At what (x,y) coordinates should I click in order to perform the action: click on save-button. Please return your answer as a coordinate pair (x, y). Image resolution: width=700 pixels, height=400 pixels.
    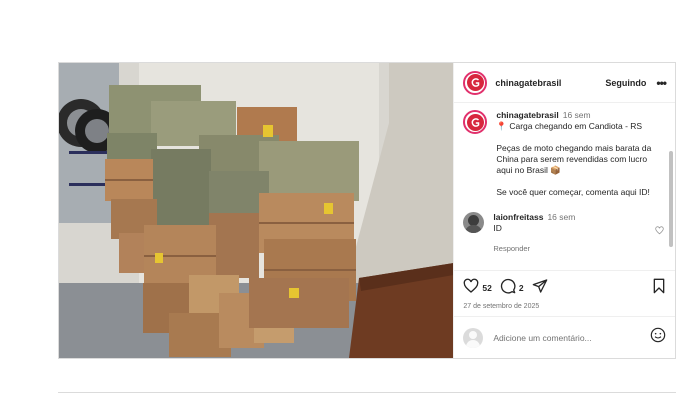
    Looking at the image, I should click on (659, 288).